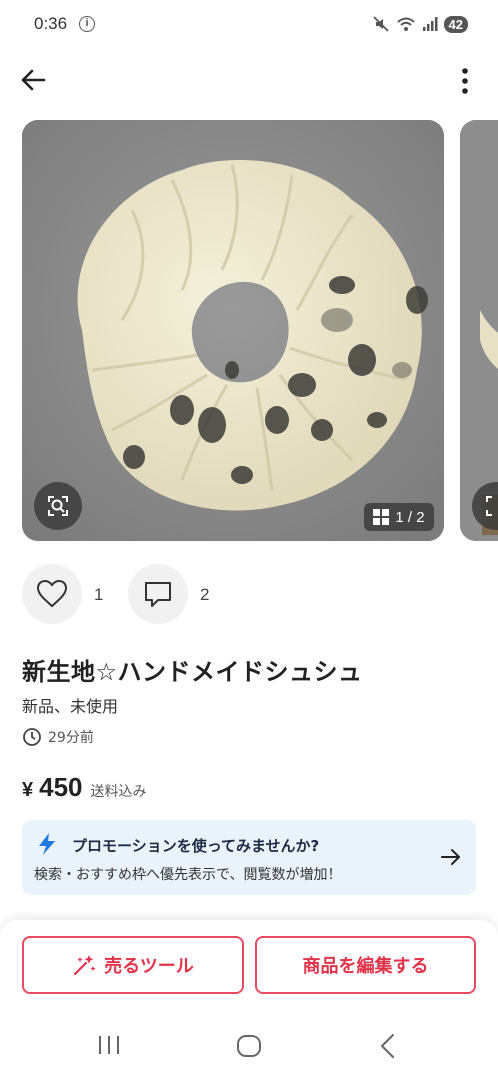  I want to click on home-icon, so click(249, 1046).